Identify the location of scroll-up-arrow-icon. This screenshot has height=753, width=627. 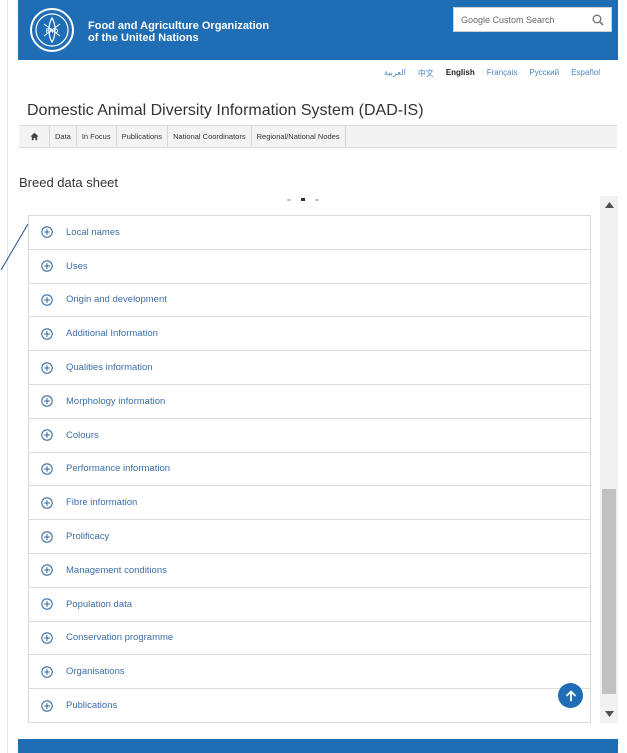
(609, 205).